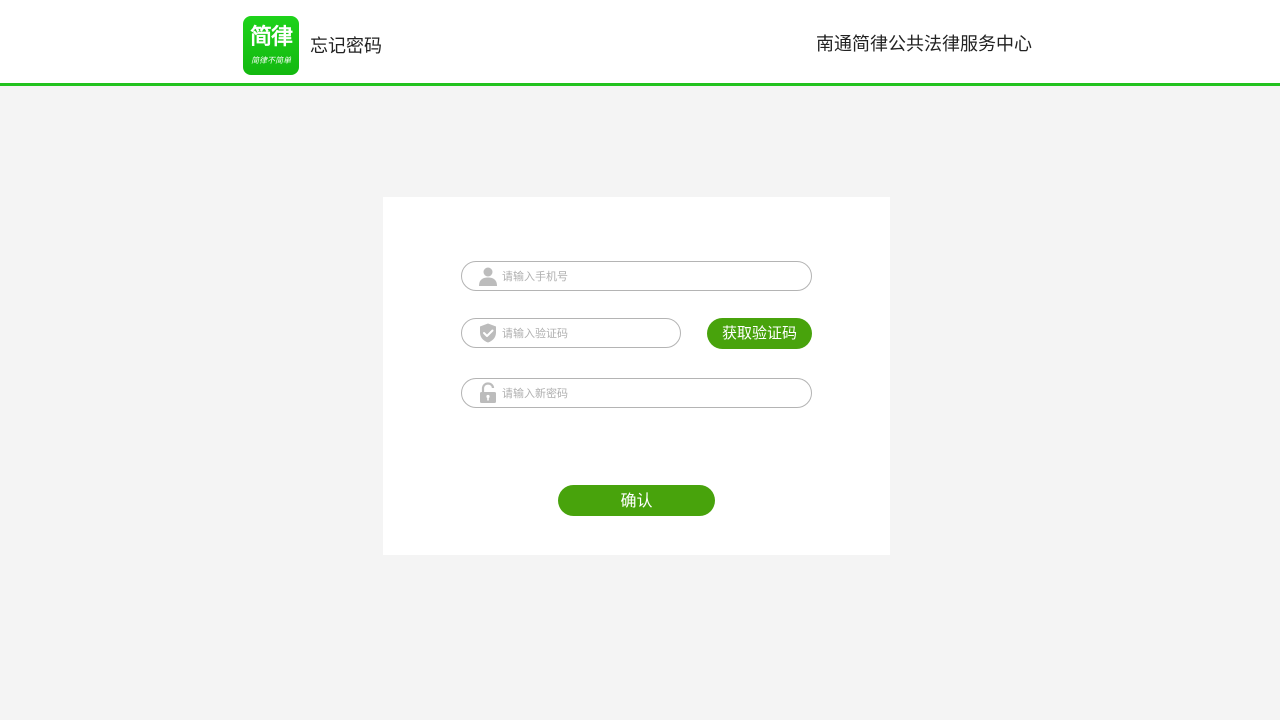  I want to click on new-password-input, so click(652, 393).